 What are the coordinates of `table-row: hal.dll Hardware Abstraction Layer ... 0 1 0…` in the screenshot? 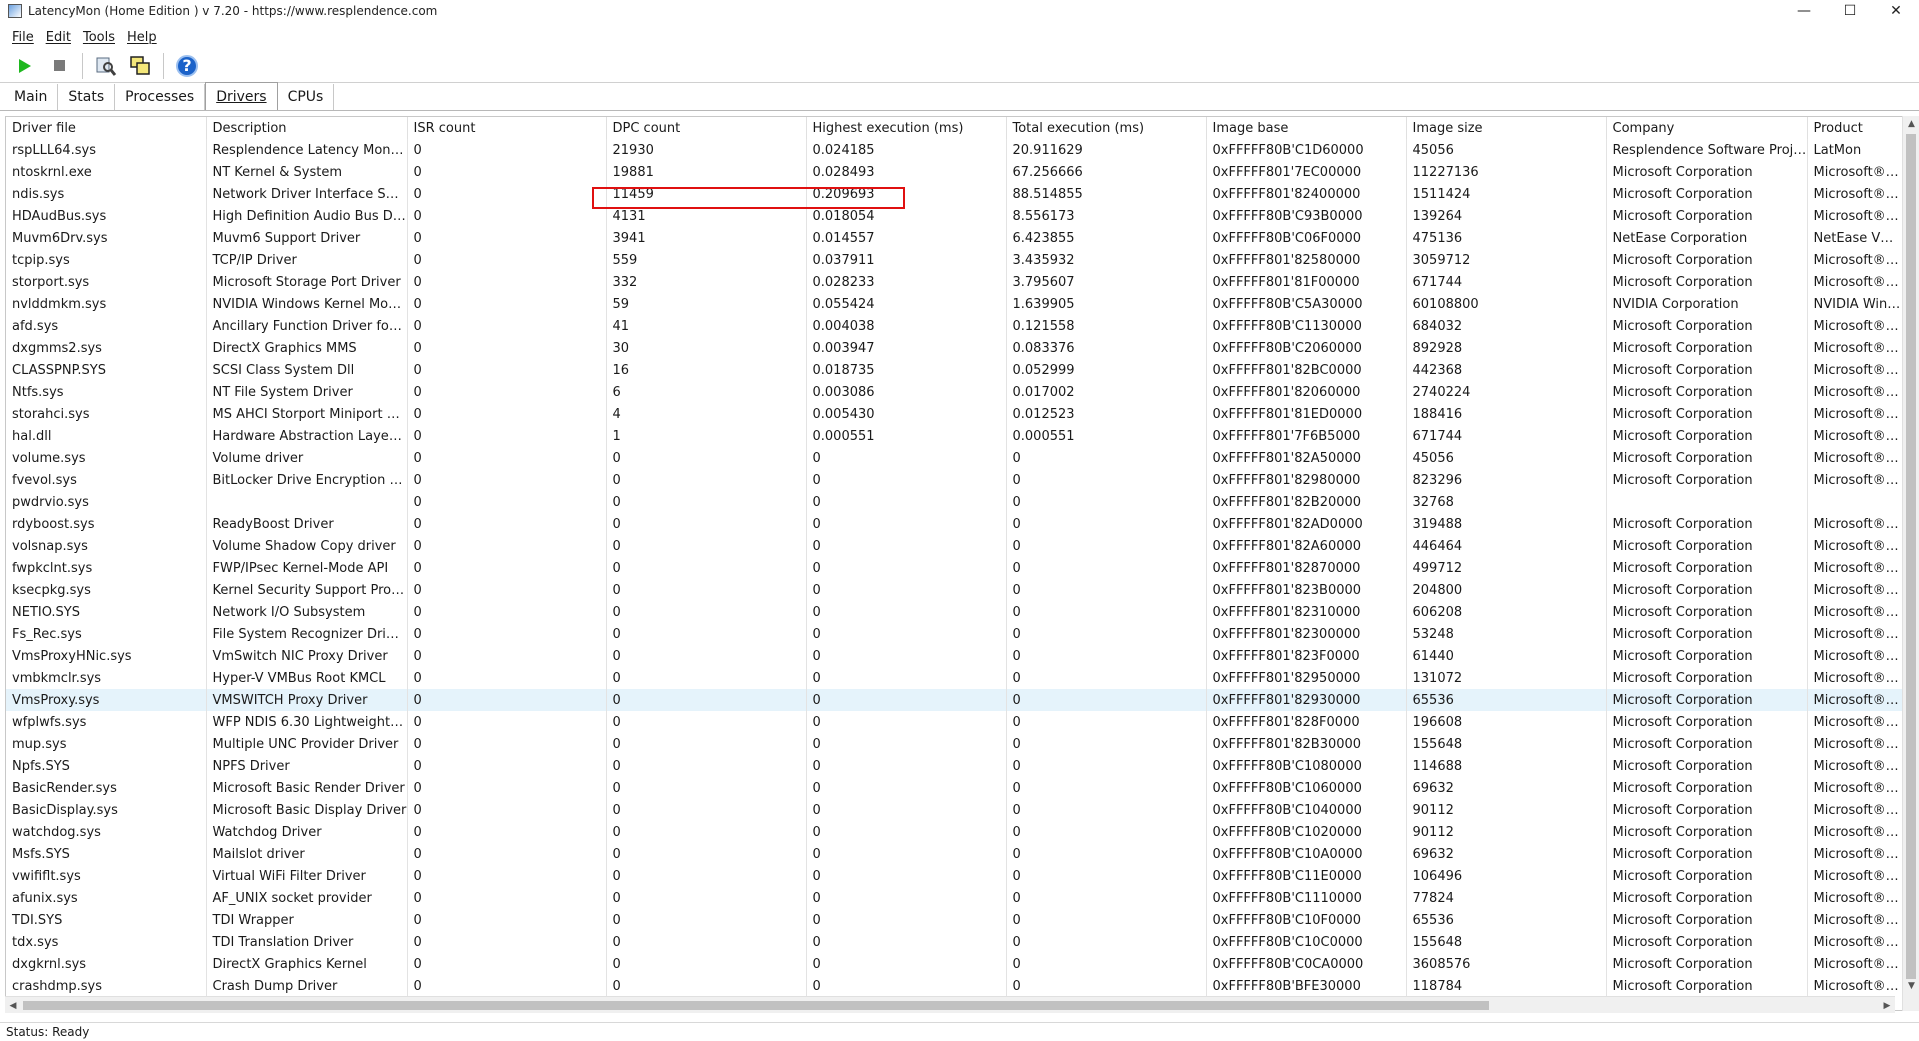 It's located at (954, 436).